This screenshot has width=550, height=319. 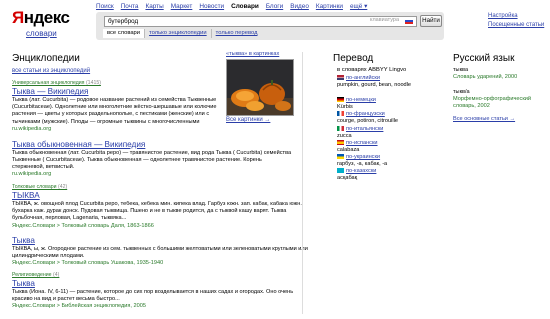 I want to click on spain-flag-icon, so click(x=340, y=143).